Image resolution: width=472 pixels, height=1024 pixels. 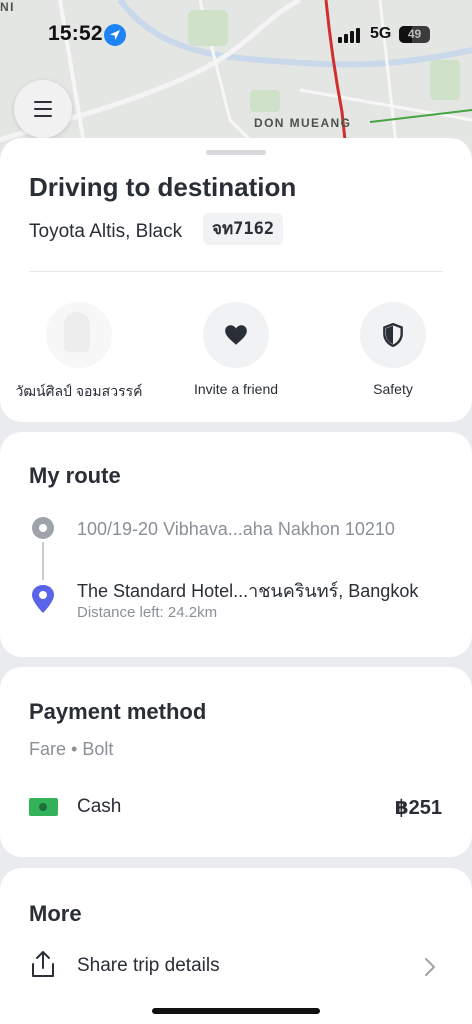 I want to click on safety-button: Safety, so click(x=393, y=349).